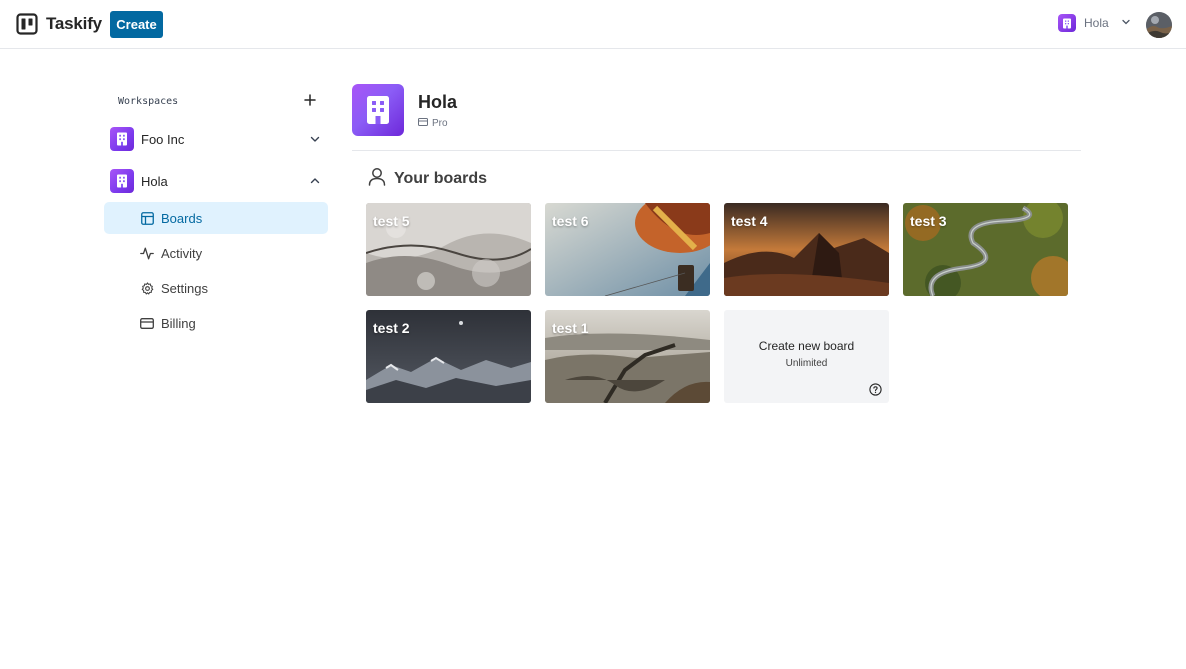 The height and width of the screenshot is (669, 1186). What do you see at coordinates (154, 181) in the screenshot?
I see `workspace-name: Hola` at bounding box center [154, 181].